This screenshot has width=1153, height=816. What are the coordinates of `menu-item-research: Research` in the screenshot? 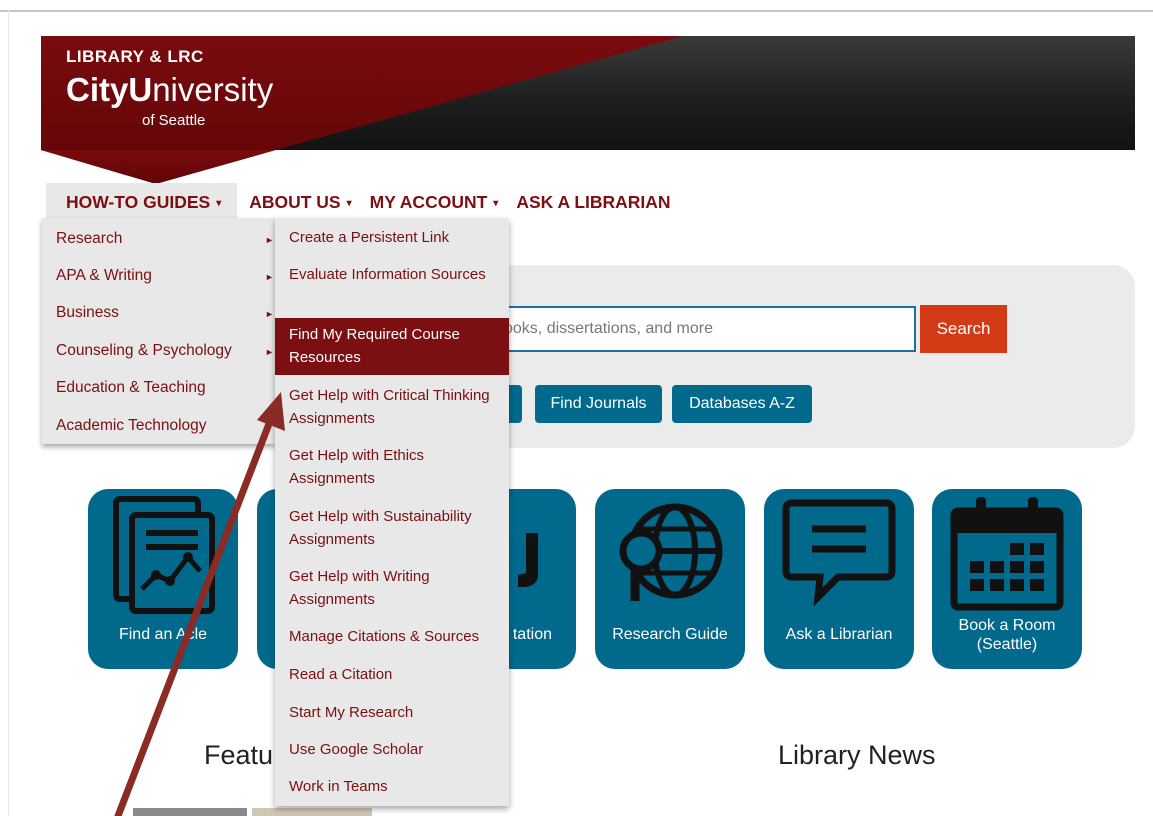 It's located at (89, 239).